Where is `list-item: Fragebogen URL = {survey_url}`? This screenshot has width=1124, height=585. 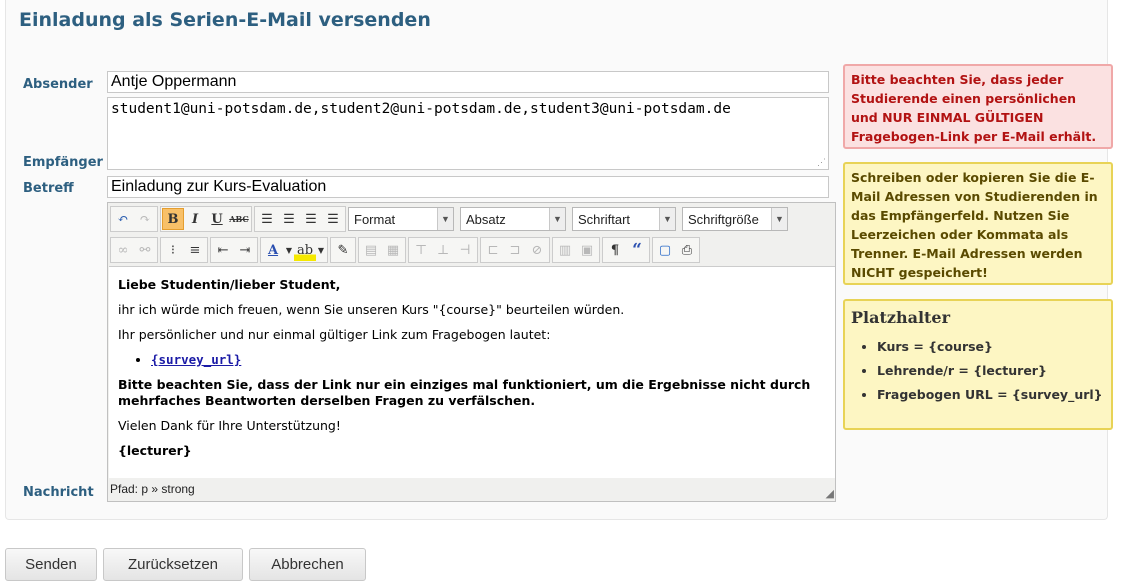
list-item: Fragebogen URL = {survey_url} is located at coordinates (991, 394).